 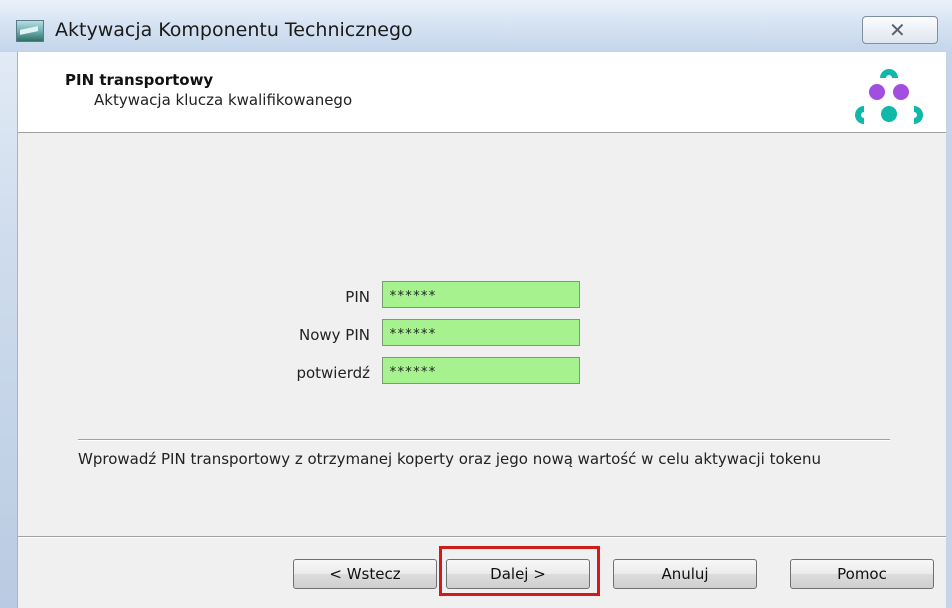 I want to click on back-button: < Wstecz, so click(x=365, y=574).